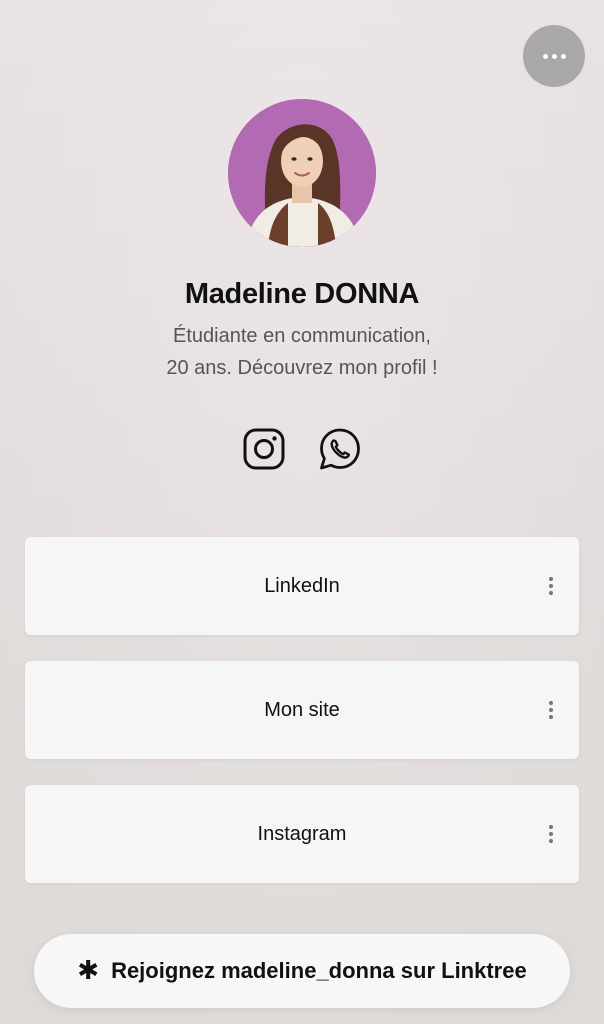 The height and width of the screenshot is (1024, 604). Describe the element at coordinates (88, 971) in the screenshot. I see `linktree-asterisk-icon: ✱` at that location.